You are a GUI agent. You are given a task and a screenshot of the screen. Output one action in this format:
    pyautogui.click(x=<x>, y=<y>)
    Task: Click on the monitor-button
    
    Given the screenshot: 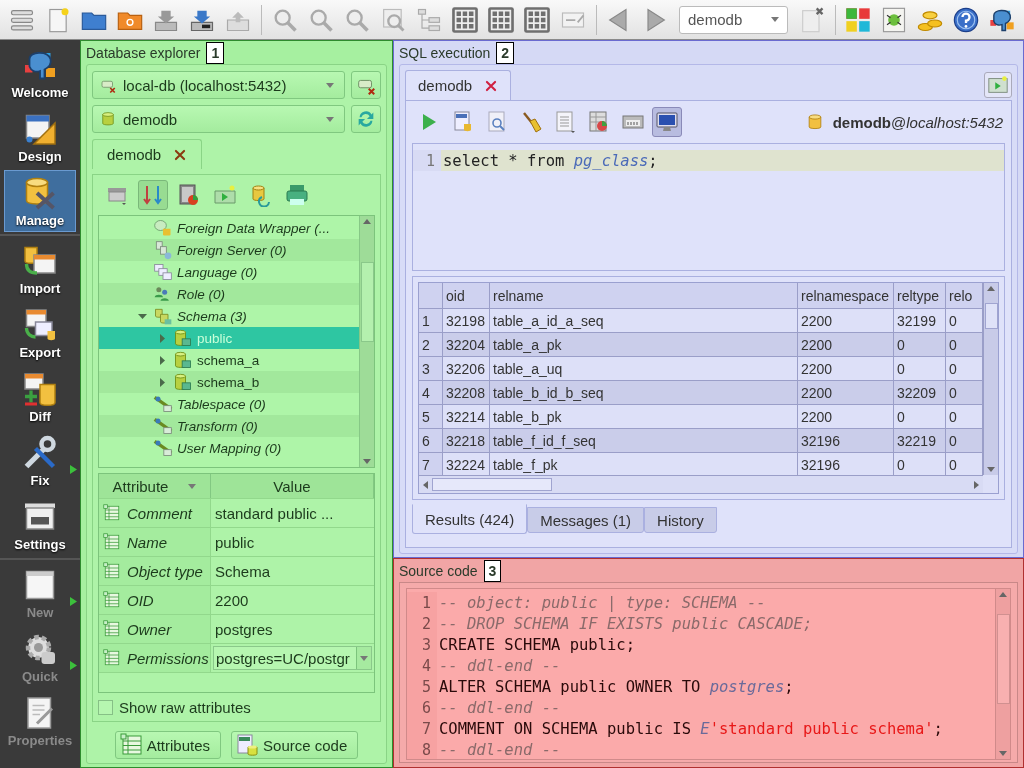 What is the action you would take?
    pyautogui.click(x=667, y=122)
    